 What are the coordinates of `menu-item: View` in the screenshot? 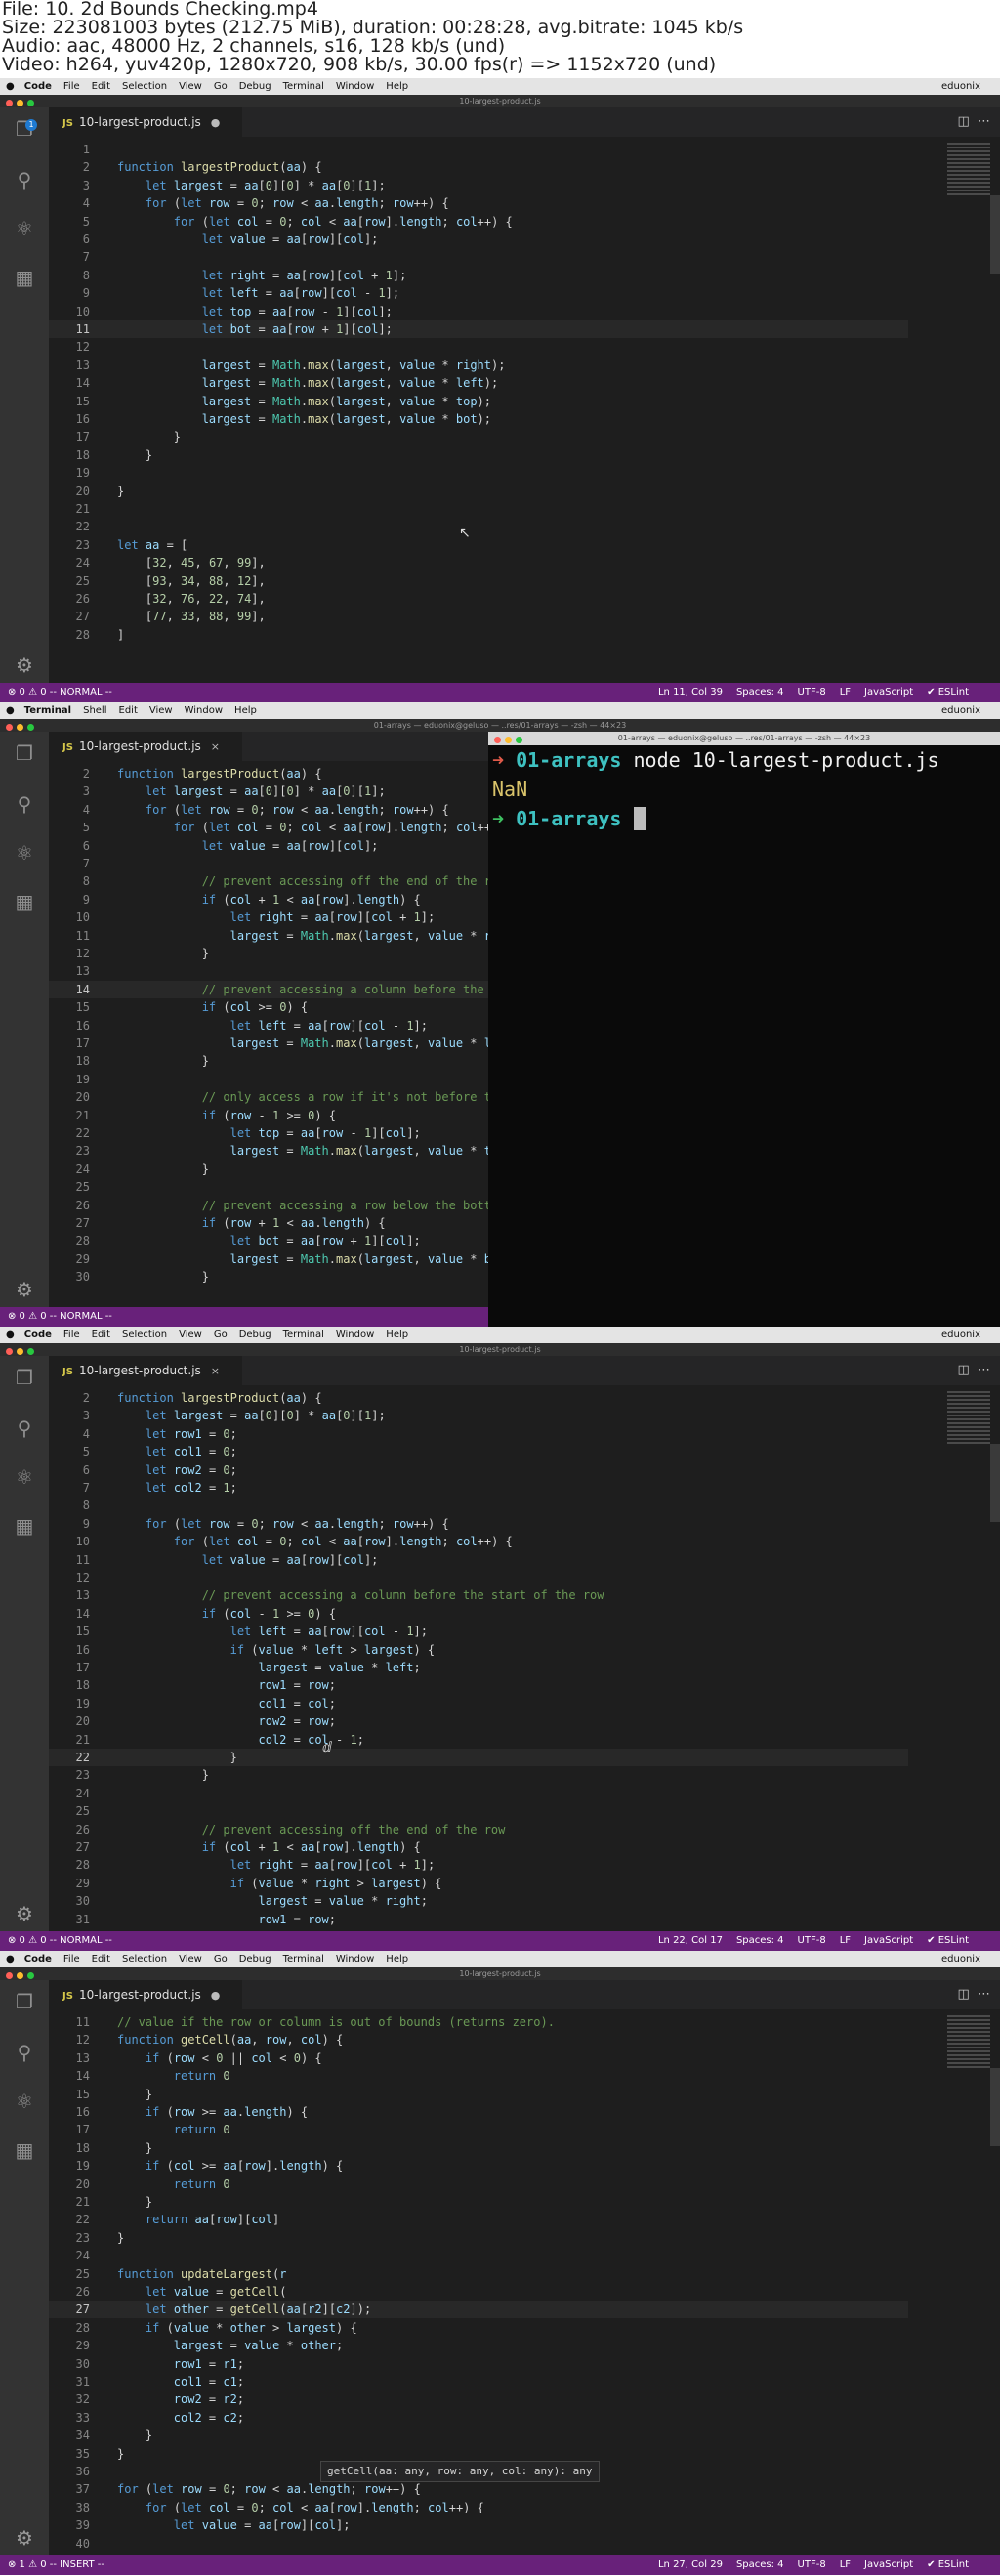 It's located at (190, 86).